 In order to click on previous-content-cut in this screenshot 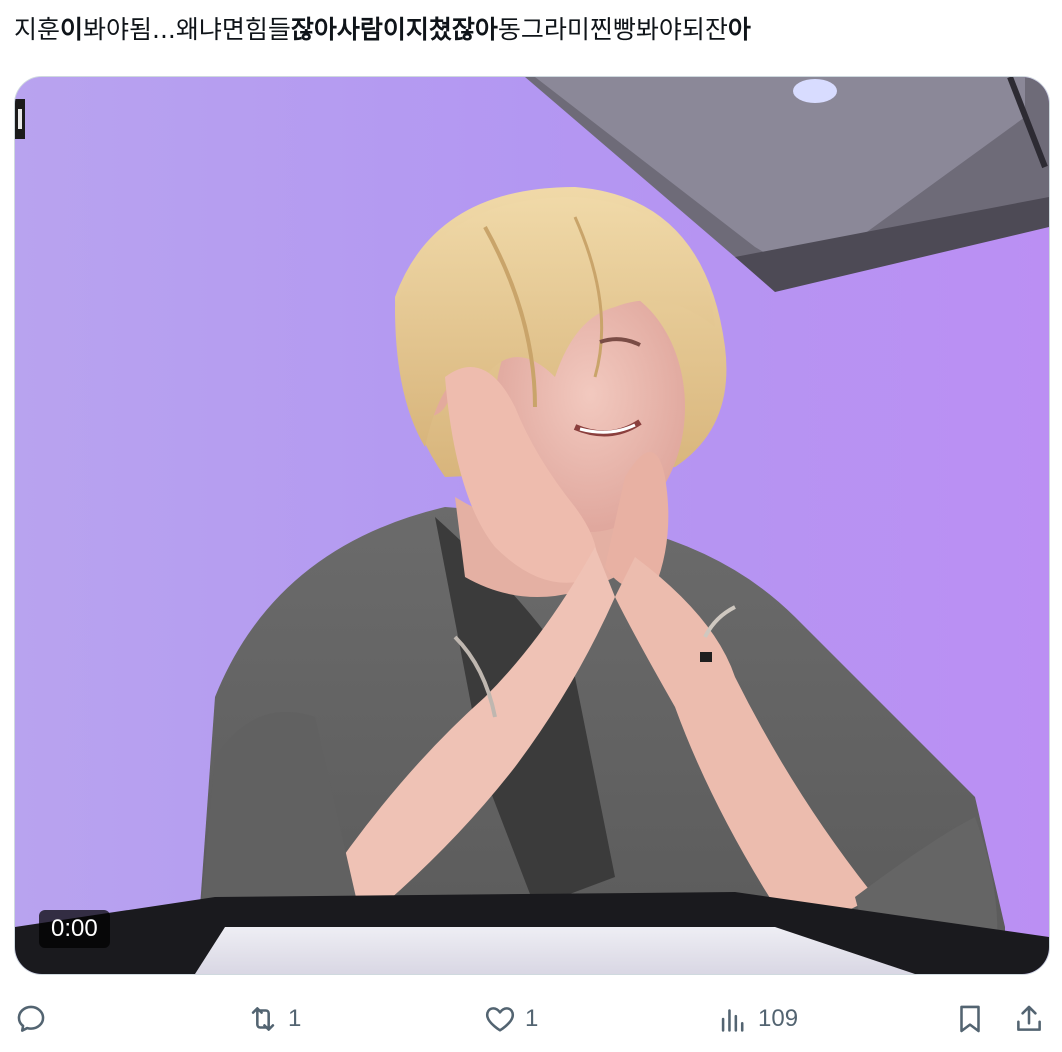, I will do `click(531, 2)`.